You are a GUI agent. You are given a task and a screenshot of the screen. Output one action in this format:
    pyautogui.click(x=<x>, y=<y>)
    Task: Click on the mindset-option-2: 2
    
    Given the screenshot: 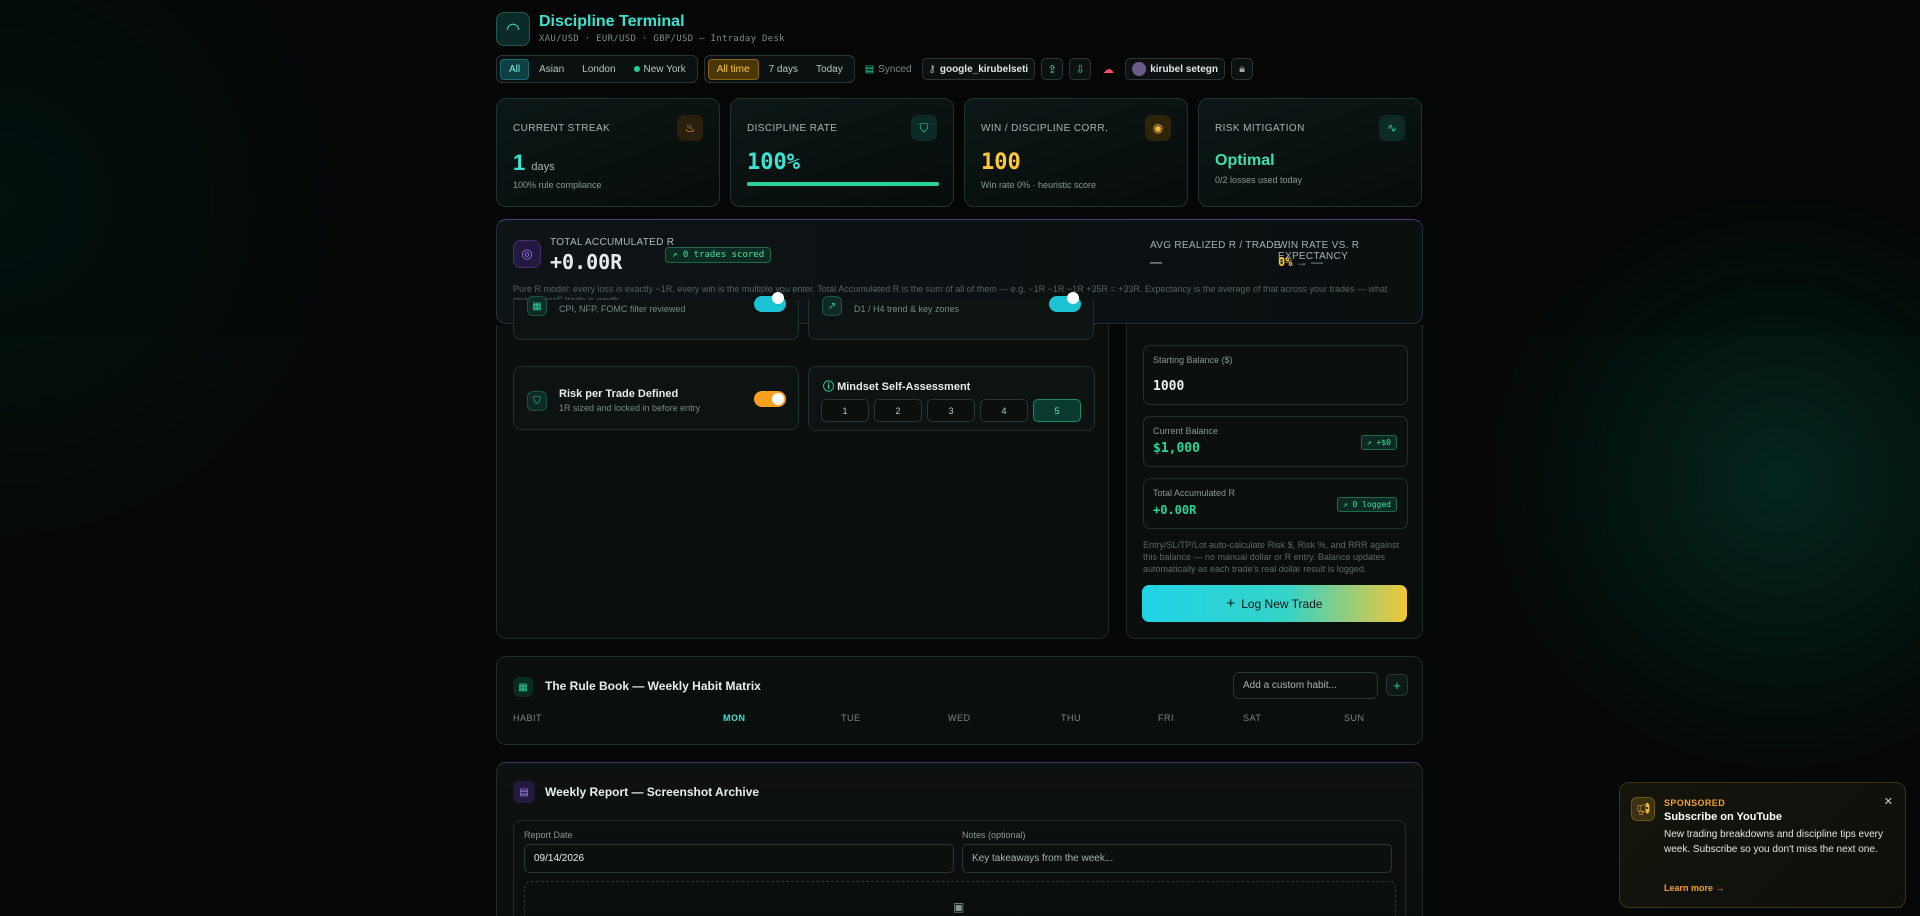 What is the action you would take?
    pyautogui.click(x=898, y=410)
    